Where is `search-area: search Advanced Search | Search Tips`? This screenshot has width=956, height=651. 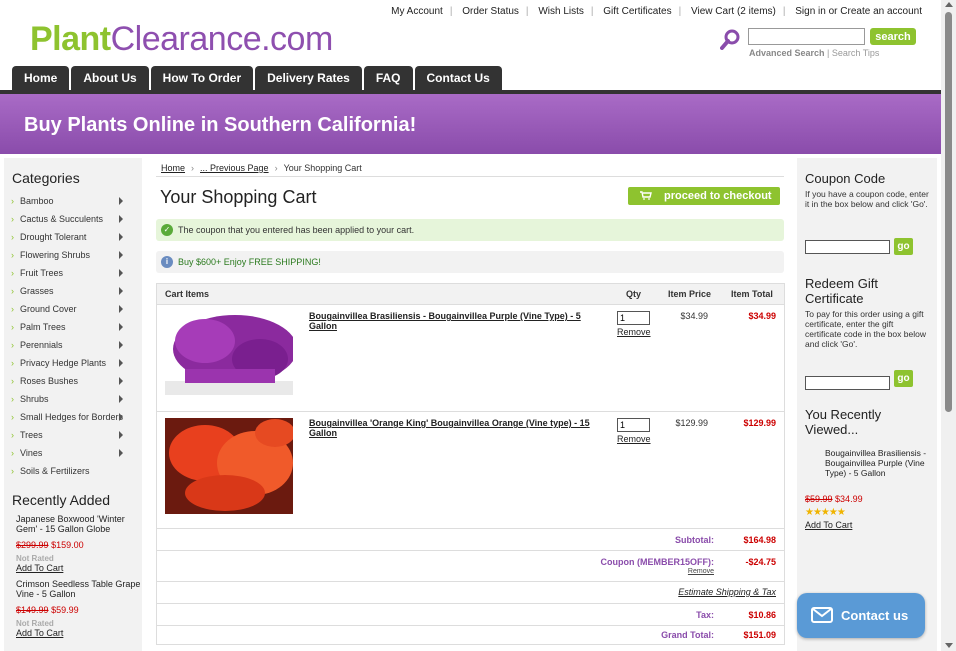 search-area: search Advanced Search | Search Tips is located at coordinates (820, 46).